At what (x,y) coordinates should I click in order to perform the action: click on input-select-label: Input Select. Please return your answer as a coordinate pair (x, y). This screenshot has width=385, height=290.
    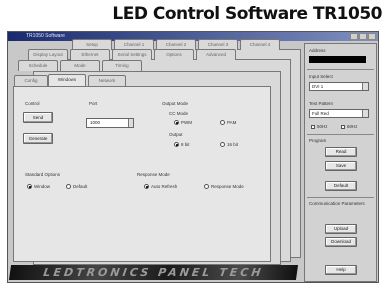
    Looking at the image, I should click on (321, 76).